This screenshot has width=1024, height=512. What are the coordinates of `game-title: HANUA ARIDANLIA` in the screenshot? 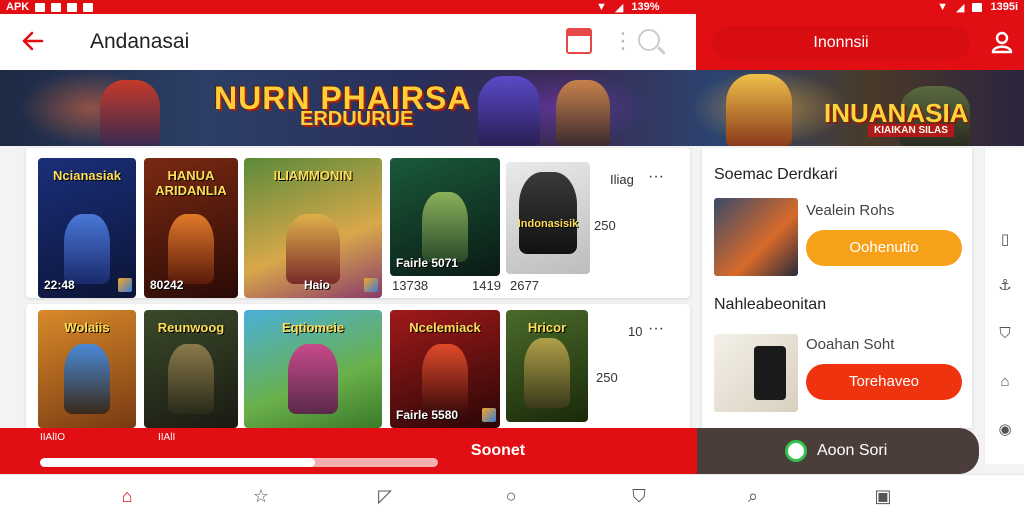 It's located at (191, 183).